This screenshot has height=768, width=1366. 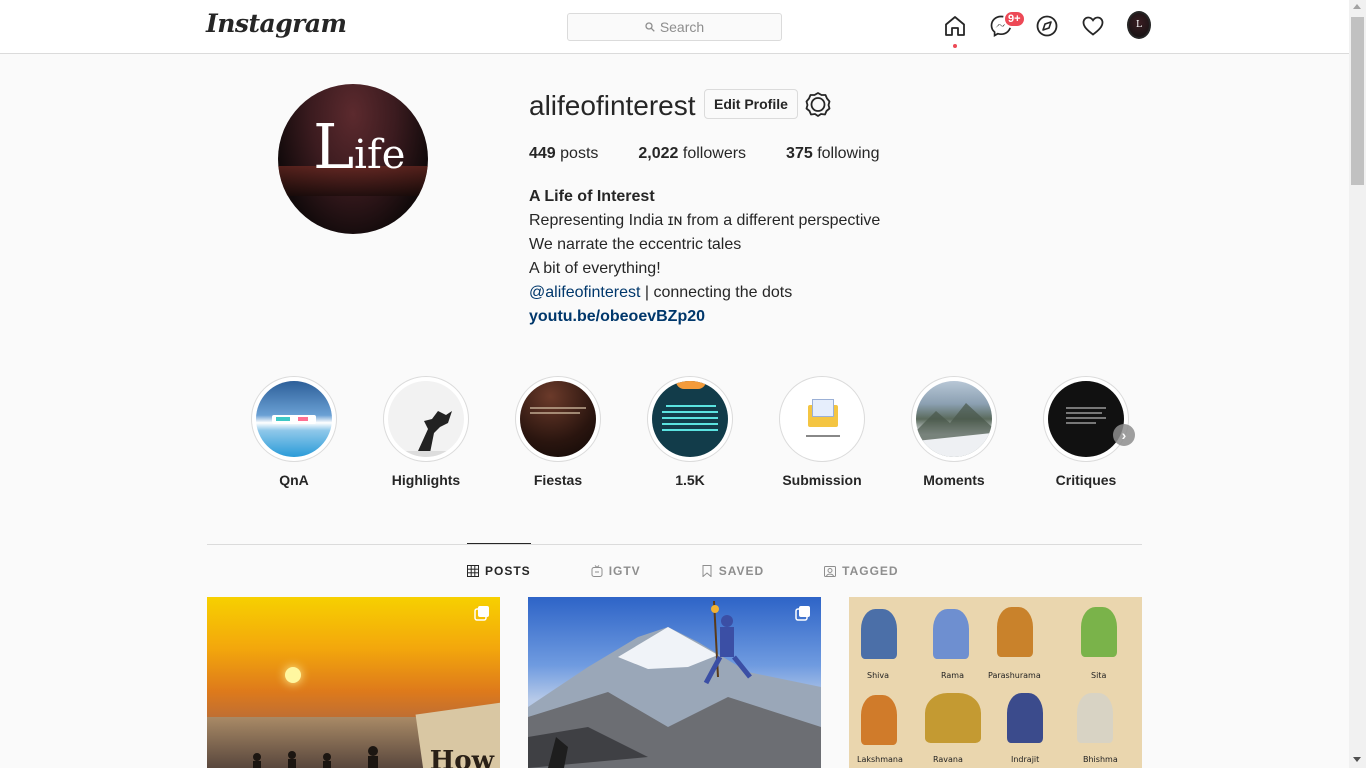 I want to click on highlight-fiestas: Fiestas, so click(x=558, y=432).